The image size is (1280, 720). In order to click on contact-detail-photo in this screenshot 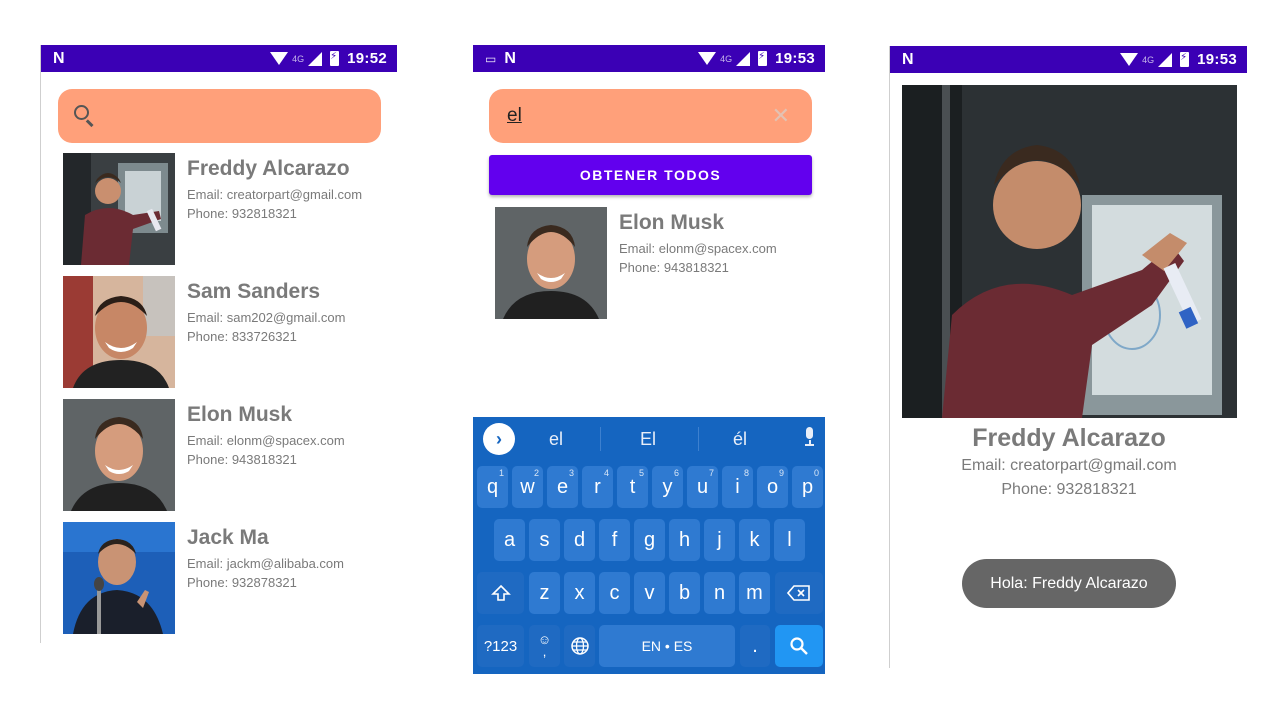, I will do `click(1069, 251)`.